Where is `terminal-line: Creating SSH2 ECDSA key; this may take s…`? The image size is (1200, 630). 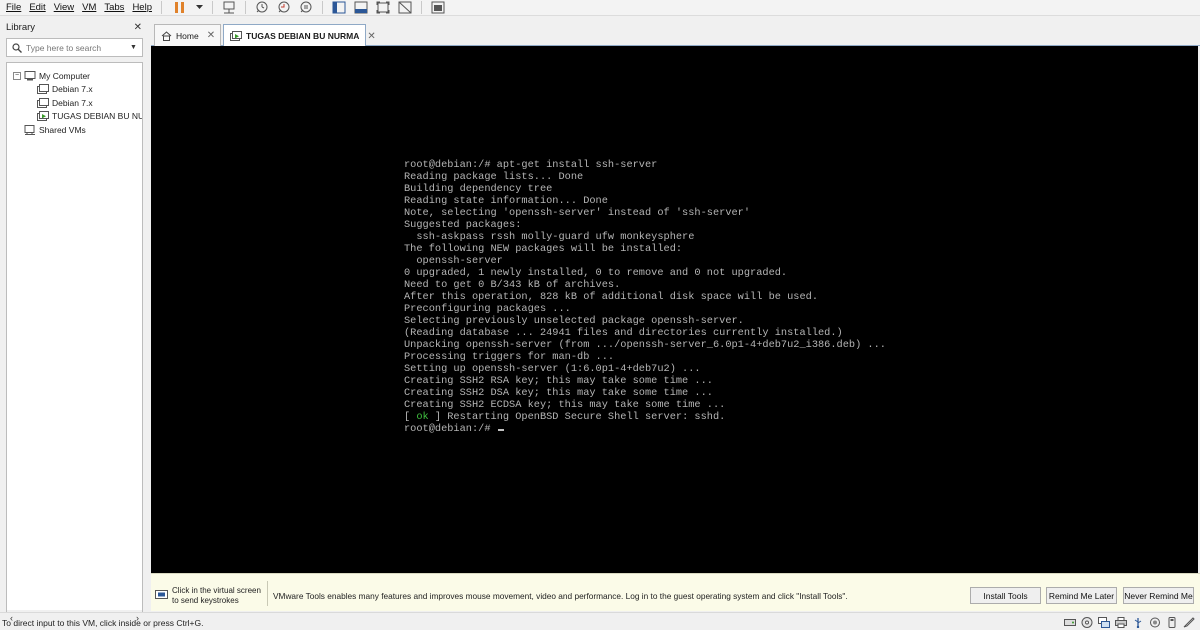
terminal-line: Creating SSH2 ECDSA key; this may take s… is located at coordinates (565, 405).